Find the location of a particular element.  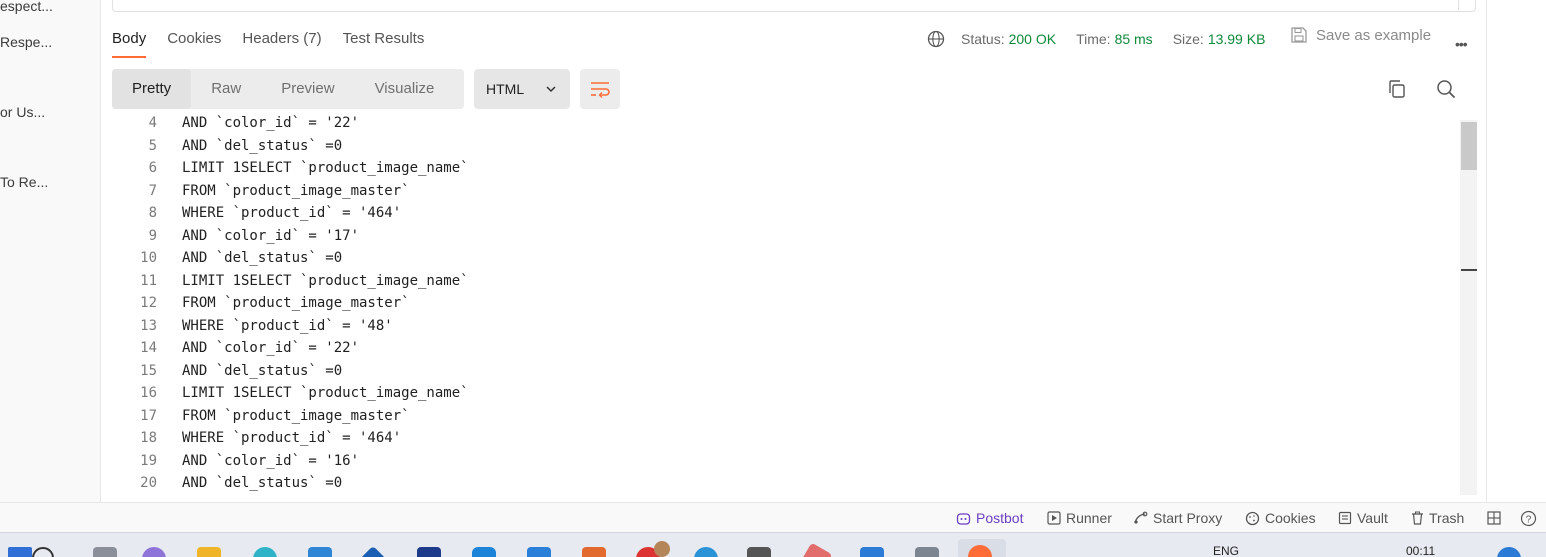

code-line: 12 FROM `product_image_master` is located at coordinates (786, 306).